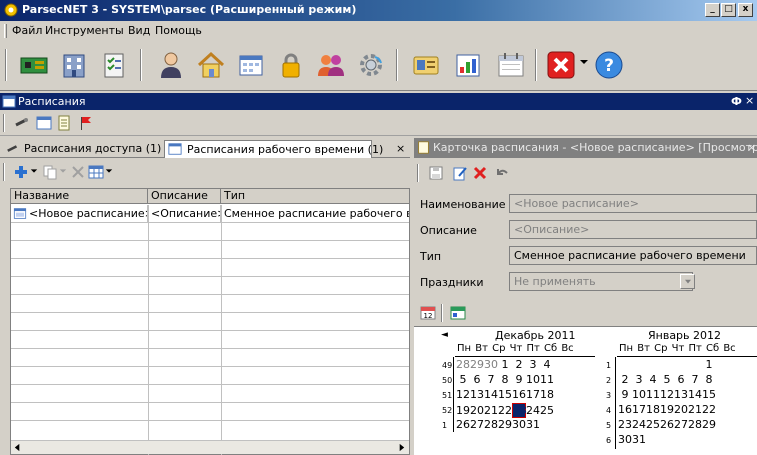 Image resolution: width=757 pixels, height=455 pixels. What do you see at coordinates (84, 30) in the screenshot?
I see `menu-tools: Инструменты` at bounding box center [84, 30].